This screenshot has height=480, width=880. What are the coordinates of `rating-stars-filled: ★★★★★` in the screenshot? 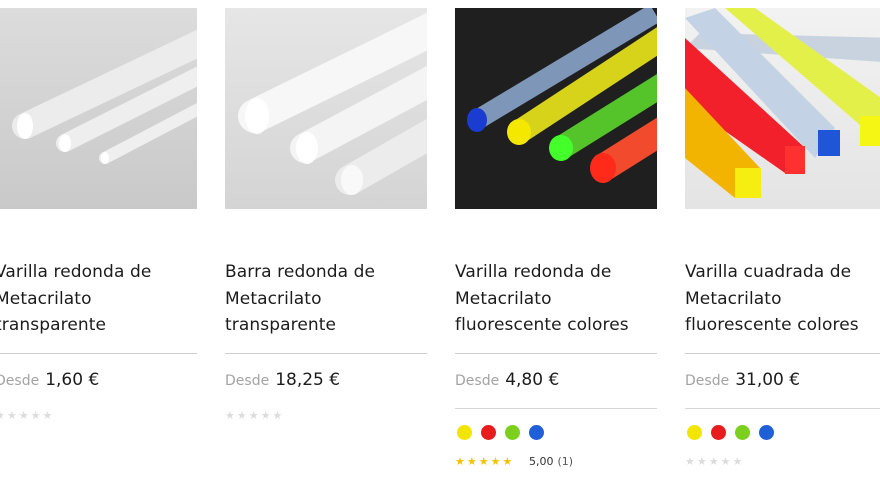 It's located at (485, 461).